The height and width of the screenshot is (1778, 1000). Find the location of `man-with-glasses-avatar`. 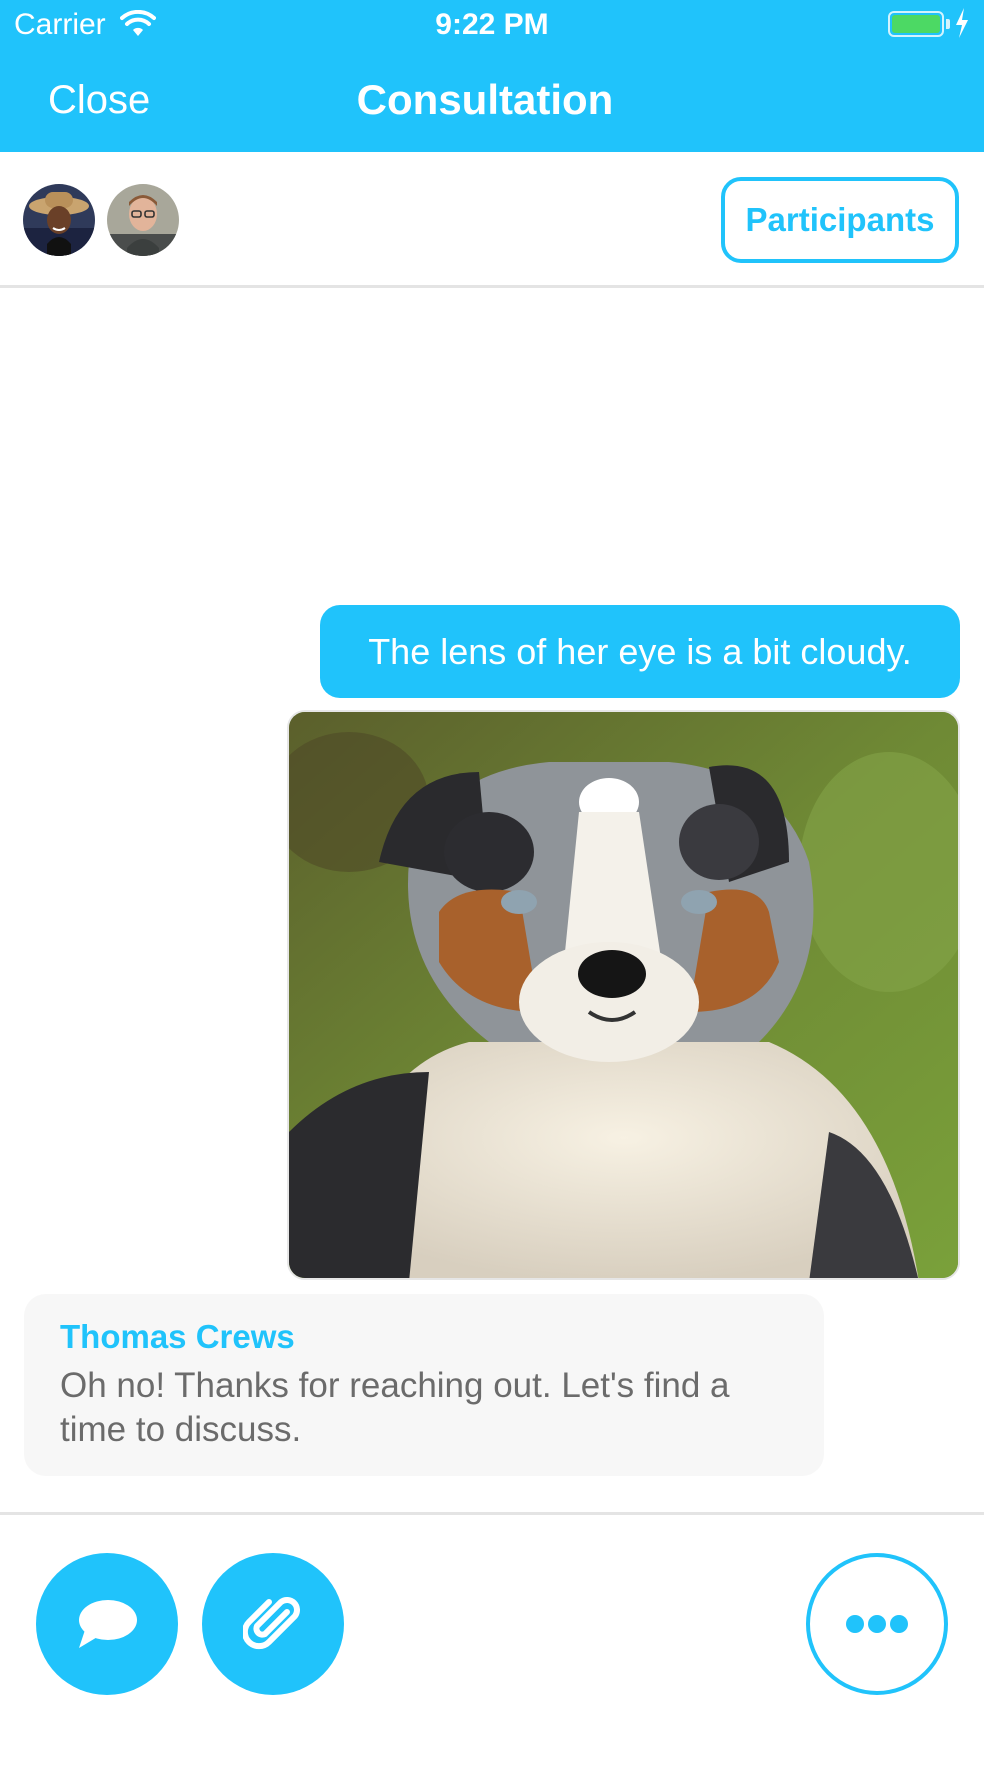

man-with-glasses-avatar is located at coordinates (143, 220).